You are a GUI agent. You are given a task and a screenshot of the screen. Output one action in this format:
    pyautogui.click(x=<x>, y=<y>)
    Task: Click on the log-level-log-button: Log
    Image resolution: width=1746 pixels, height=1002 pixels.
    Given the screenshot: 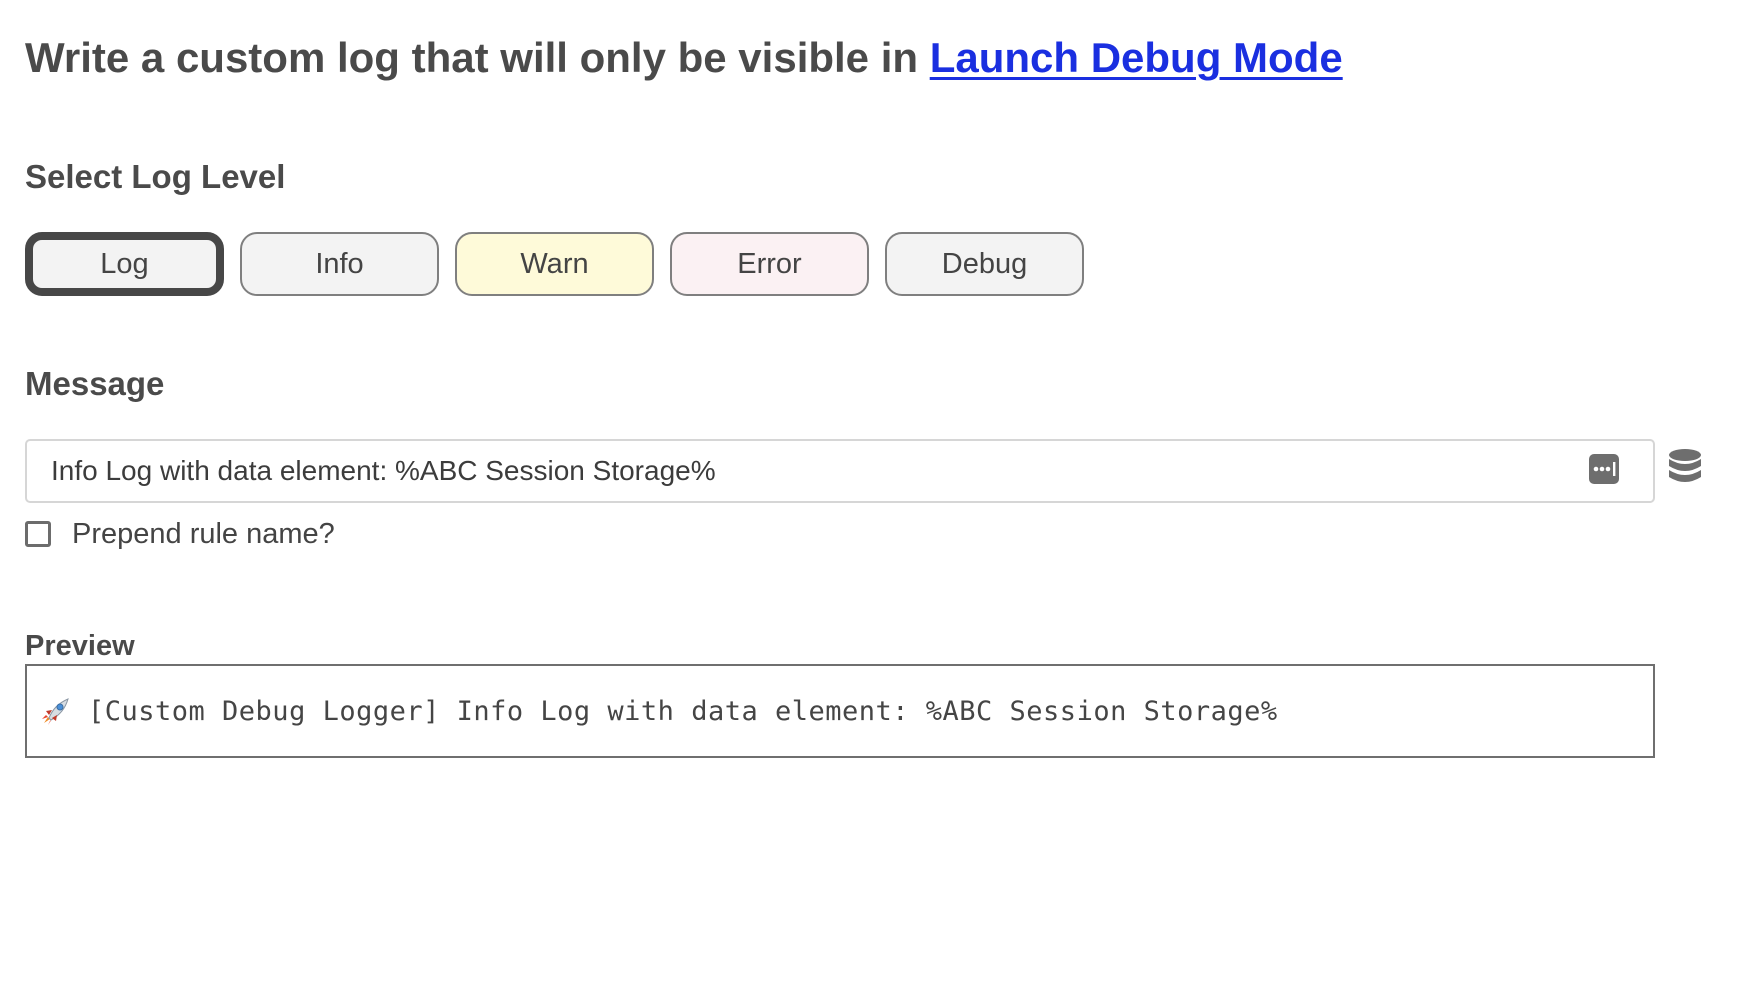 What is the action you would take?
    pyautogui.click(x=124, y=264)
    